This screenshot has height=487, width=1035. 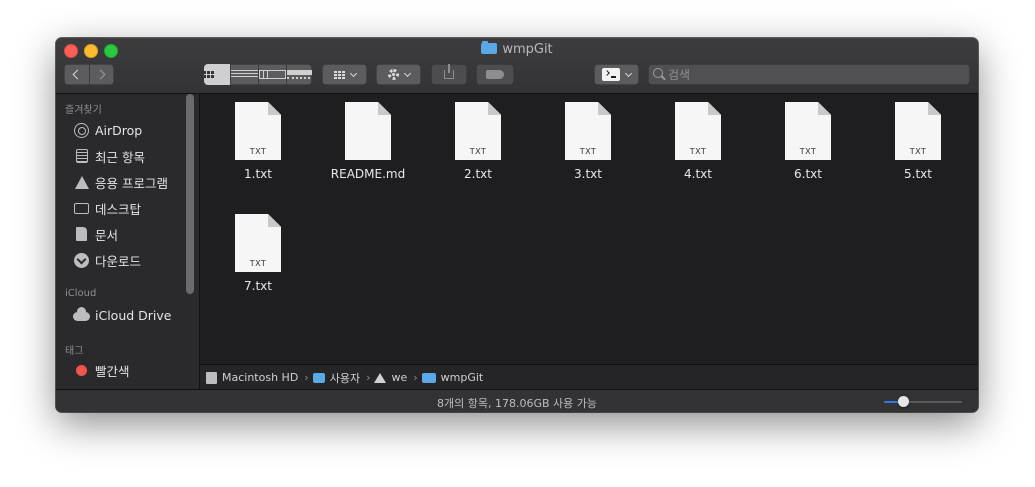 I want to click on chevron-right-icon, so click(x=100, y=74).